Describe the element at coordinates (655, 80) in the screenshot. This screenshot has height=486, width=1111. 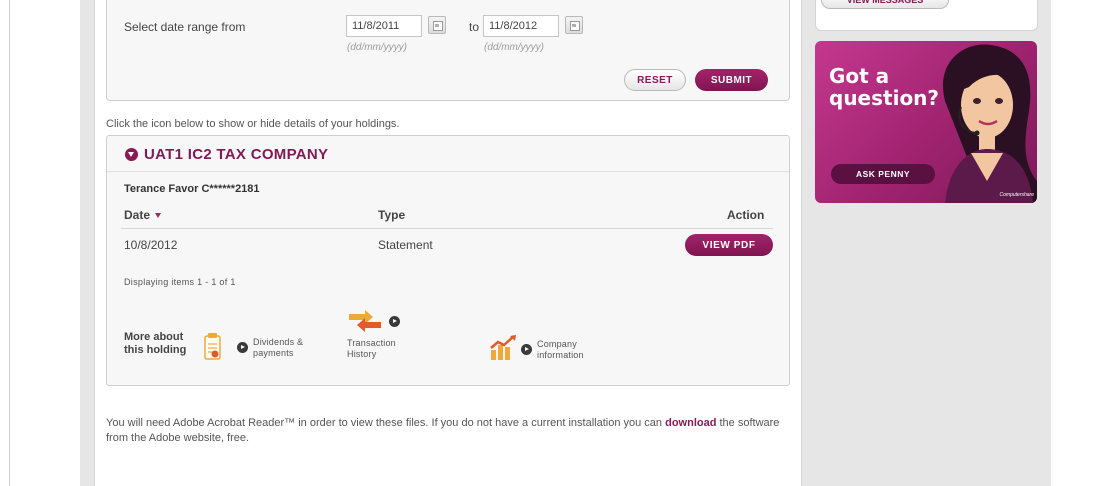
I see `reset-button: RESET` at that location.